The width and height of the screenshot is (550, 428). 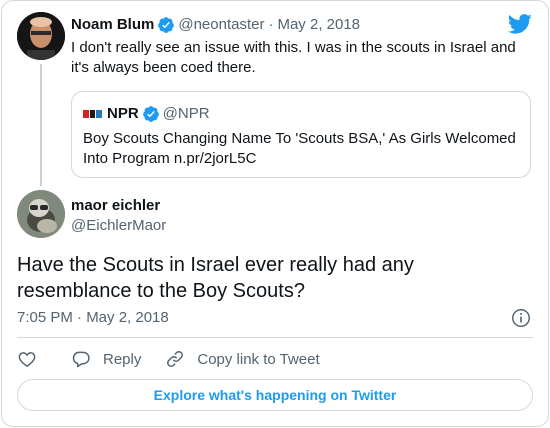 I want to click on reply-button: Reply, so click(x=106, y=359).